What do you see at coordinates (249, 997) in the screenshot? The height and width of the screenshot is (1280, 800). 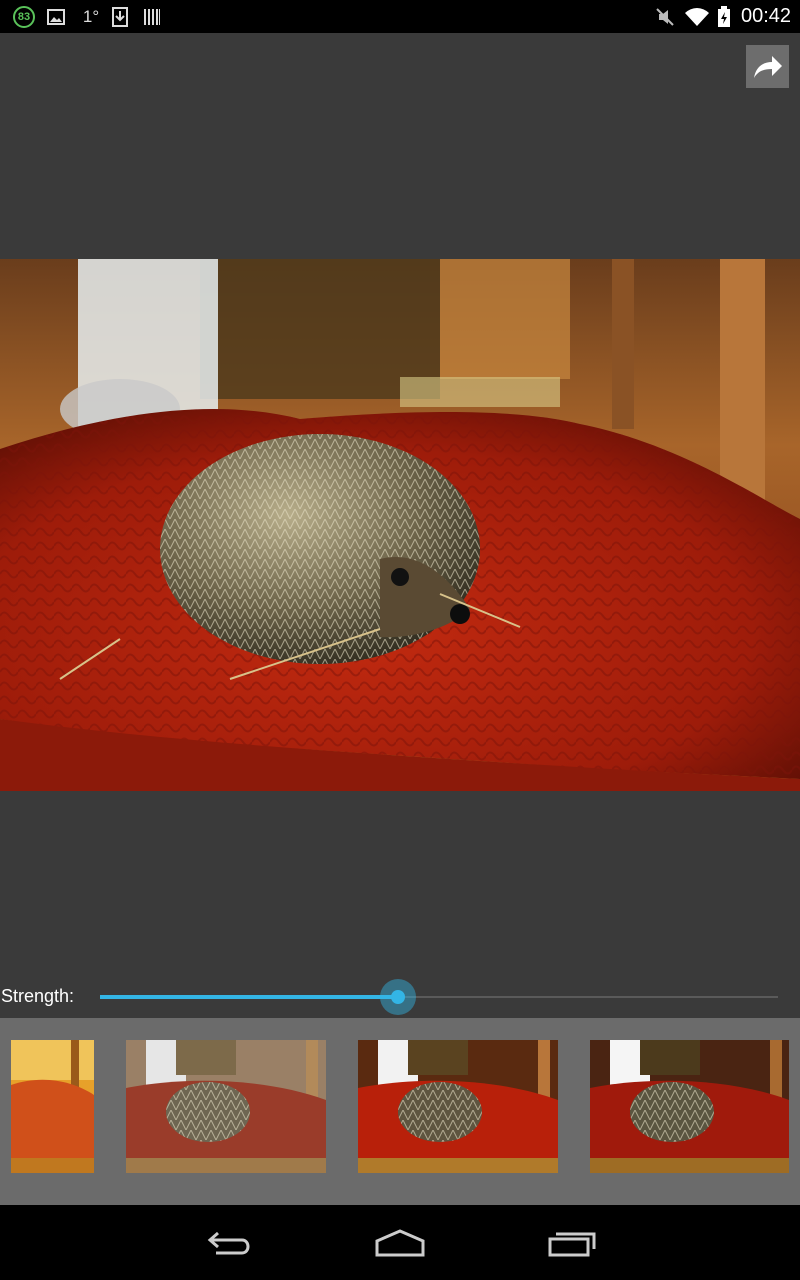 I see `strength-slider-fill` at bounding box center [249, 997].